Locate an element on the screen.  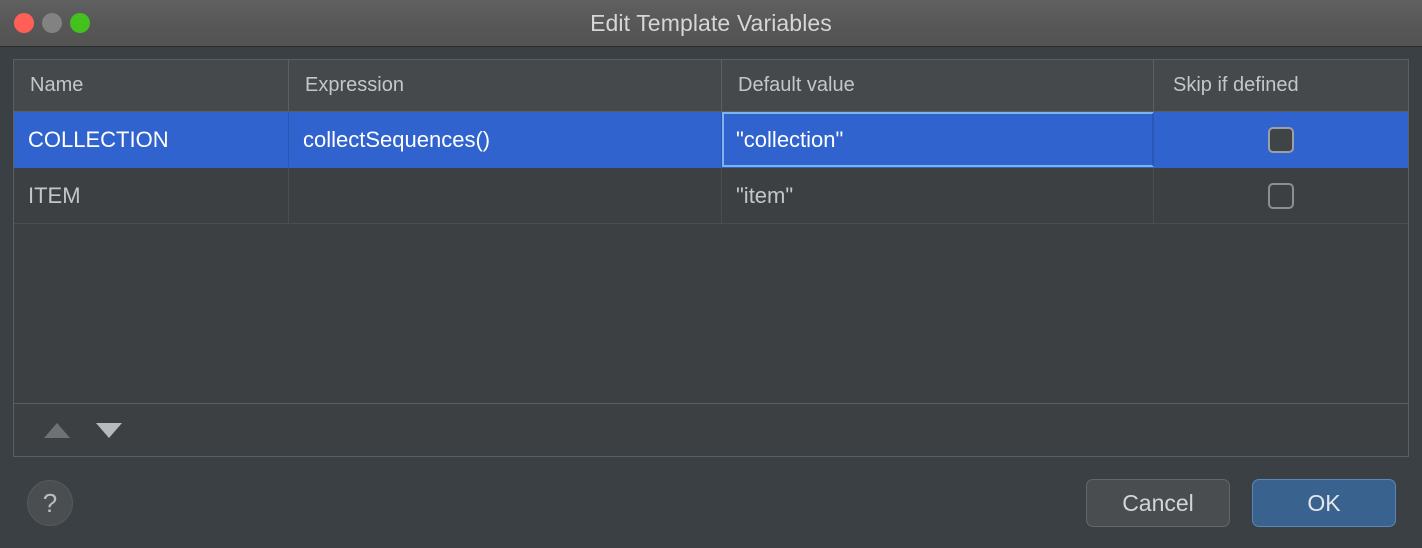
ok-button: OK is located at coordinates (1324, 503).